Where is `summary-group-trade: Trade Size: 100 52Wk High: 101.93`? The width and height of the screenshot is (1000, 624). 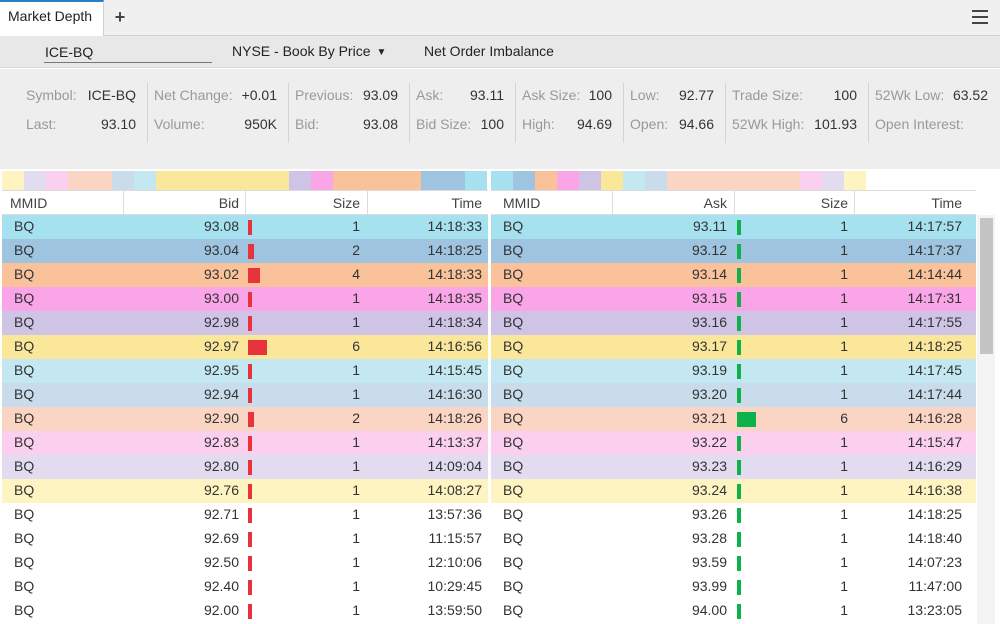
summary-group-trade: Trade Size: 100 52Wk High: 101.93 is located at coordinates (793, 113).